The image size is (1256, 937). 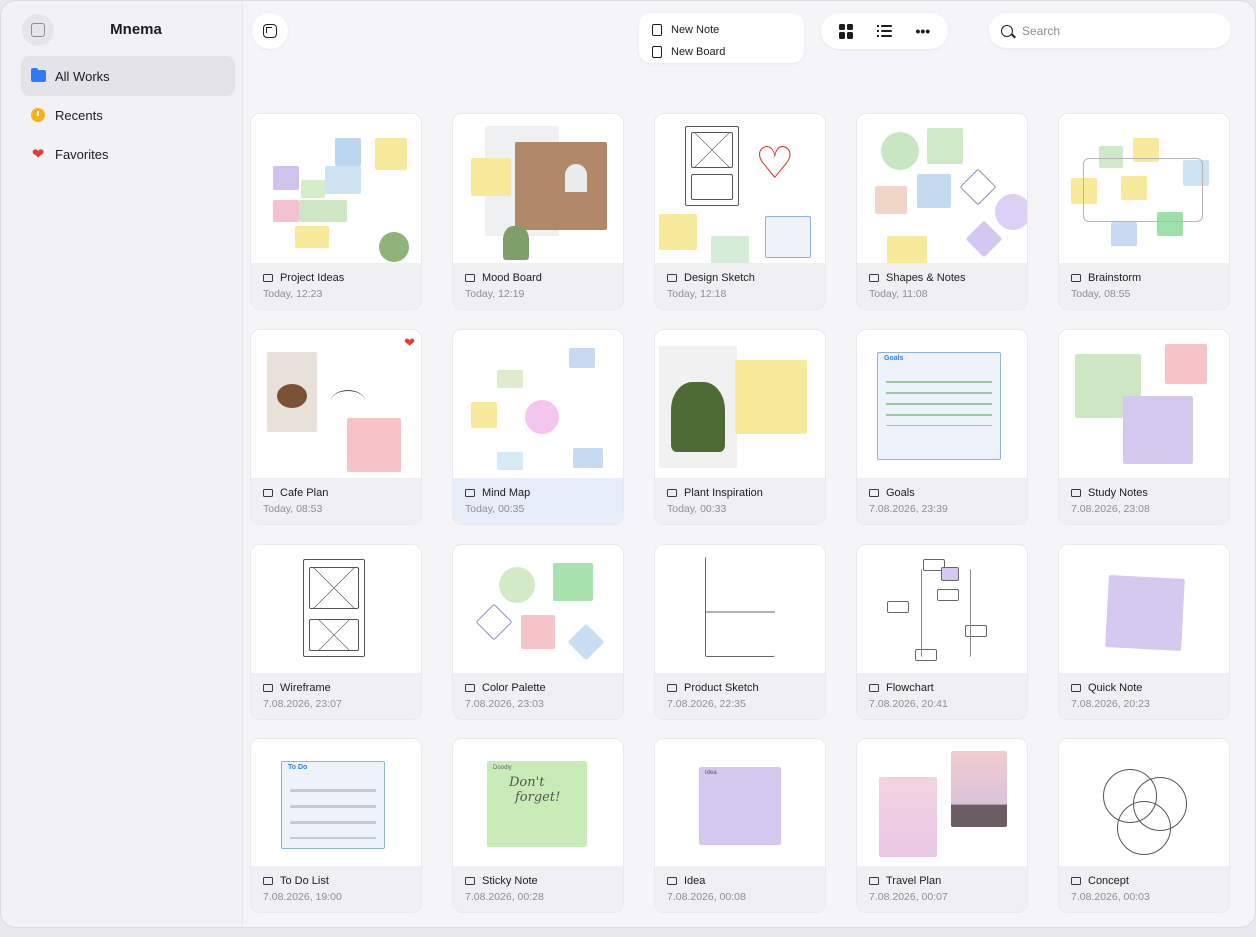 I want to click on new-board-label: New Board, so click(x=698, y=52).